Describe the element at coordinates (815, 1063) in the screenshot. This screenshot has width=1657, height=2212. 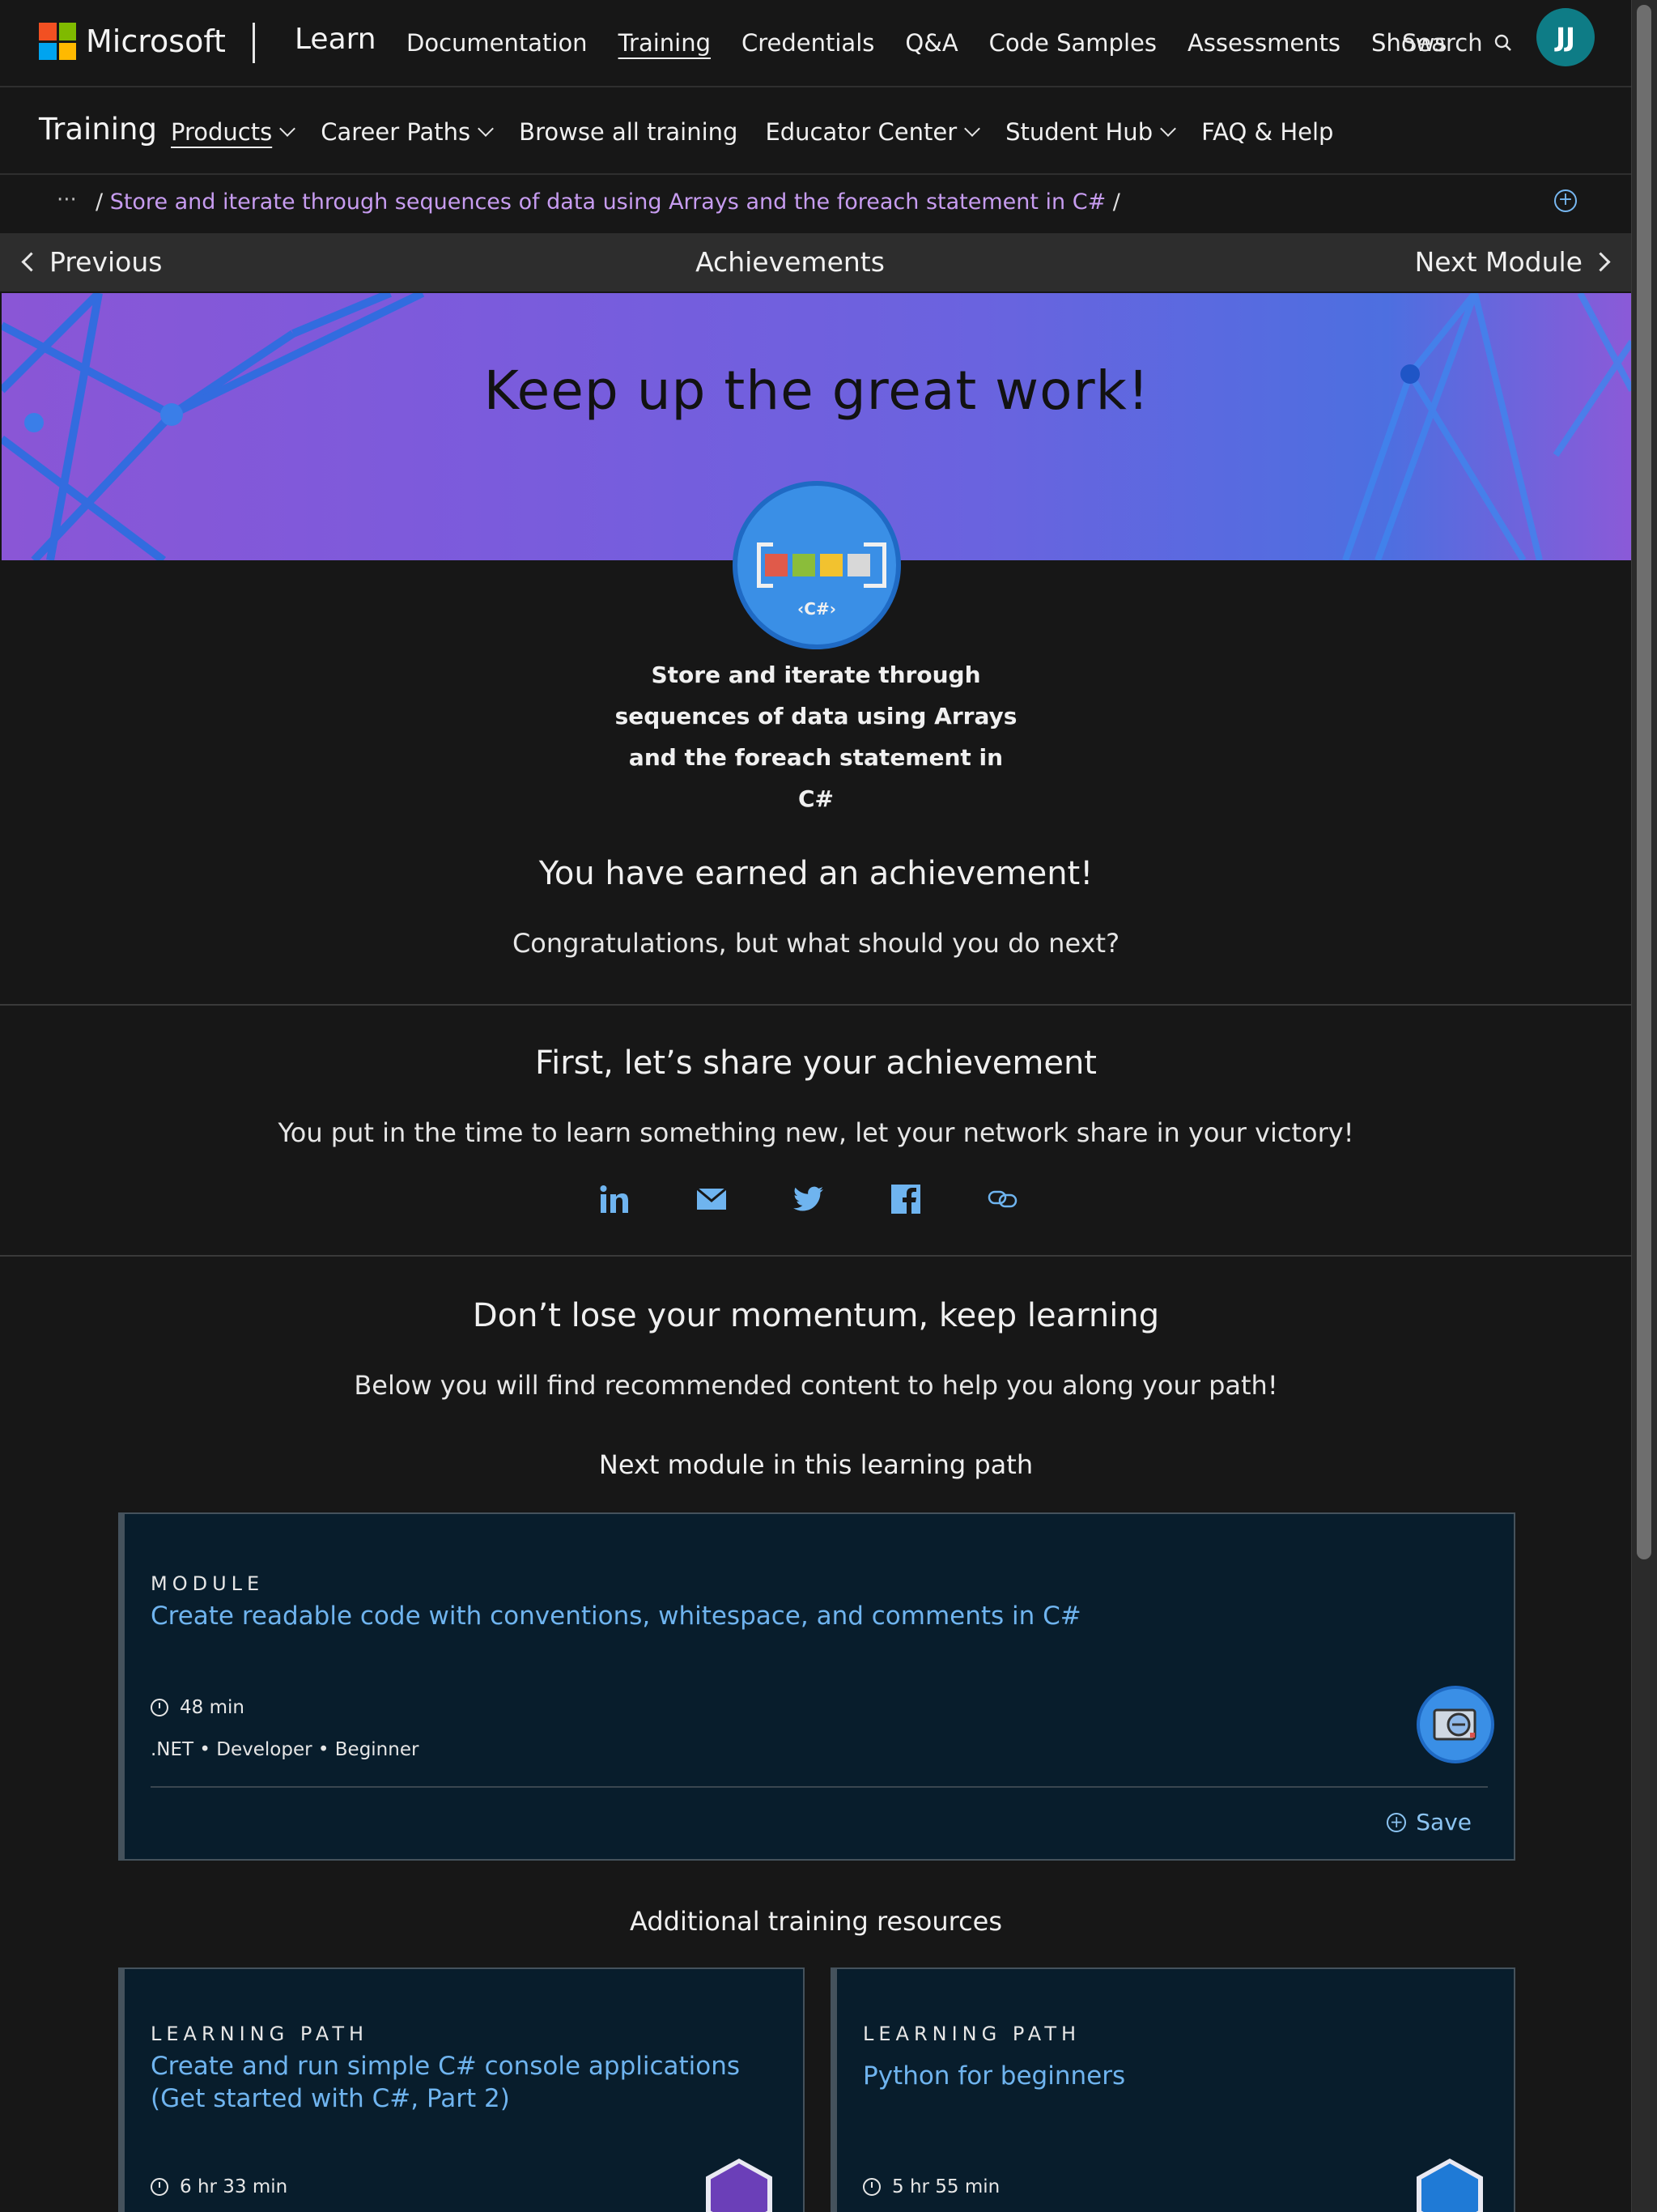
I see `share-heading: First, let’s share your achievement` at that location.